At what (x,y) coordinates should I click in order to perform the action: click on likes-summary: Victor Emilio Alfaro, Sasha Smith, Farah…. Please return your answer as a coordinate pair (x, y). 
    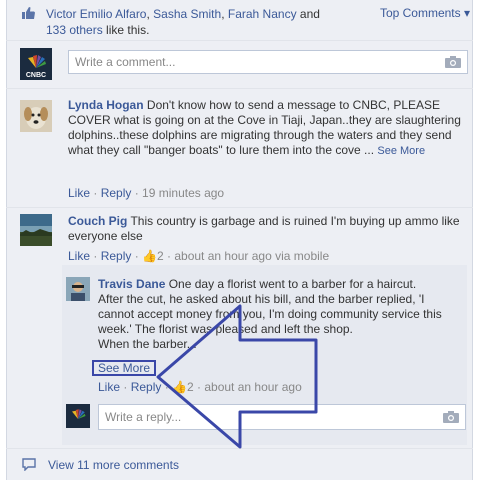
    Looking at the image, I should click on (183, 22).